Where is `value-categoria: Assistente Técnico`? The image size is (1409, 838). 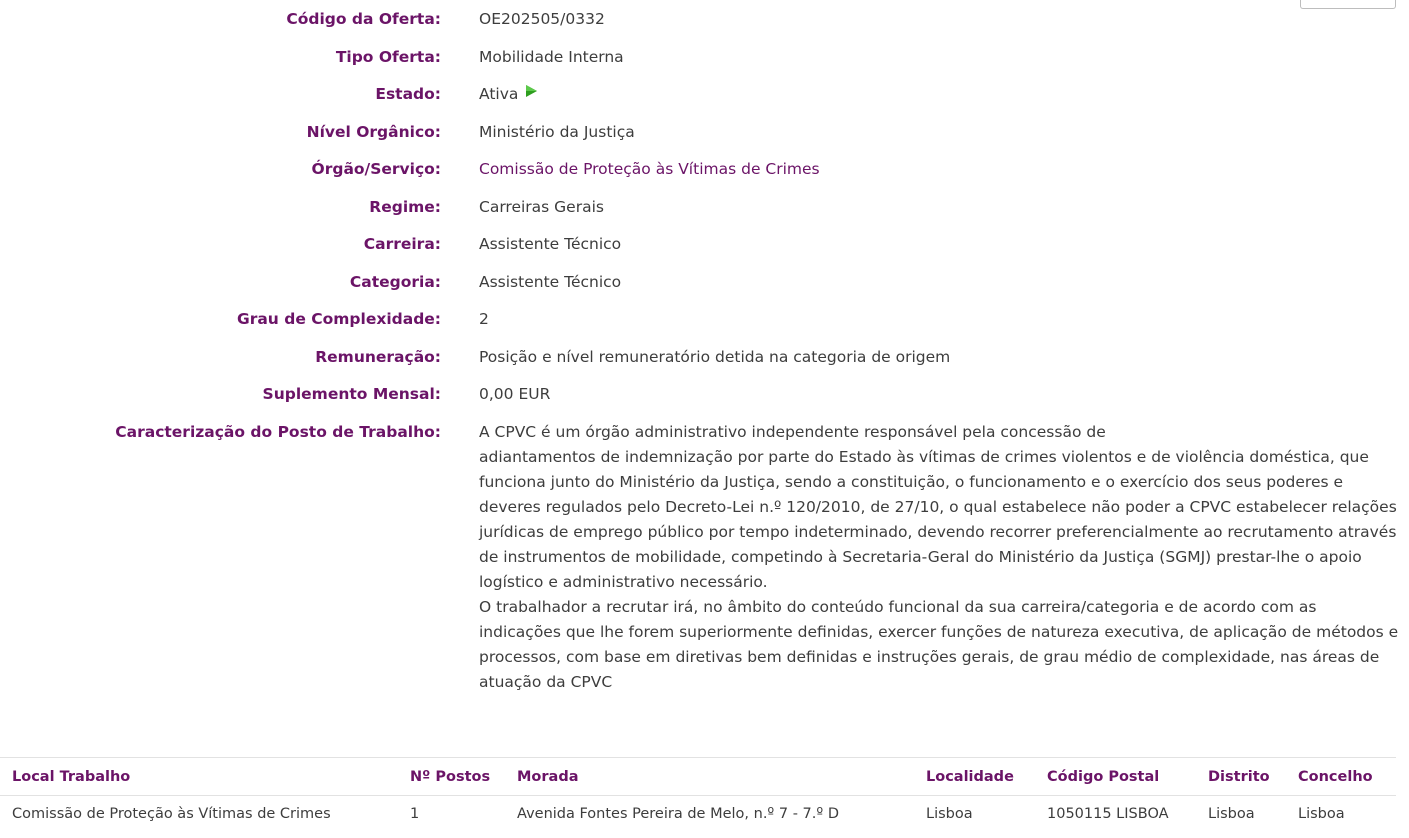
value-categoria: Assistente Técnico is located at coordinates (550, 281).